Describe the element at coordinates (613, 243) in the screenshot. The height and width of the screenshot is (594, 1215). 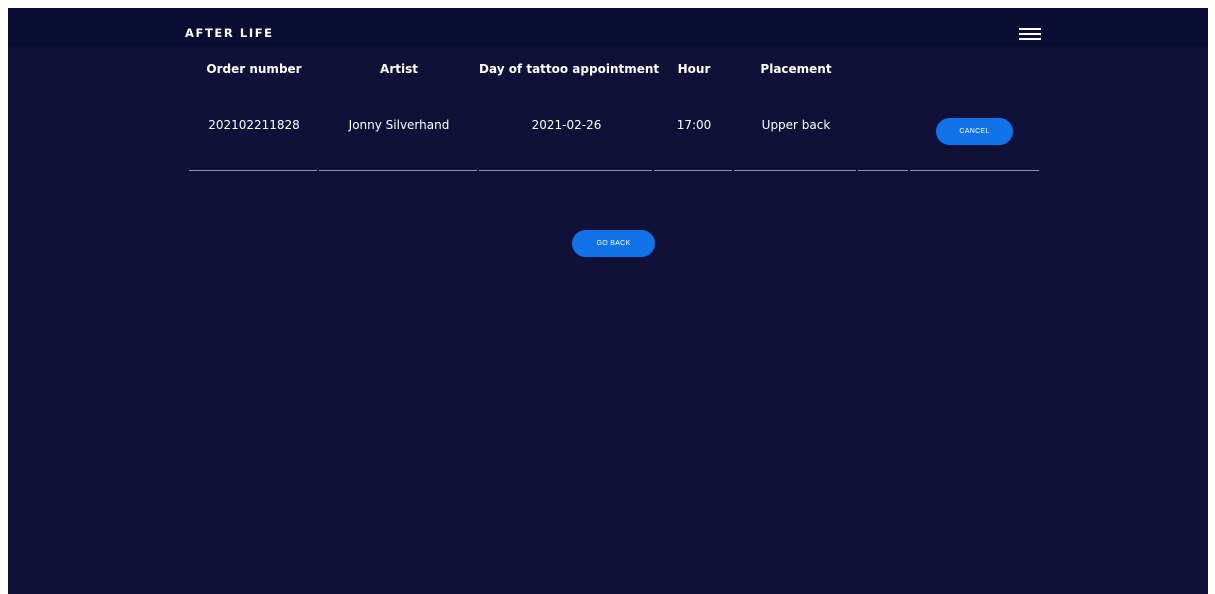
I see `go-back-button: GO BACK` at that location.